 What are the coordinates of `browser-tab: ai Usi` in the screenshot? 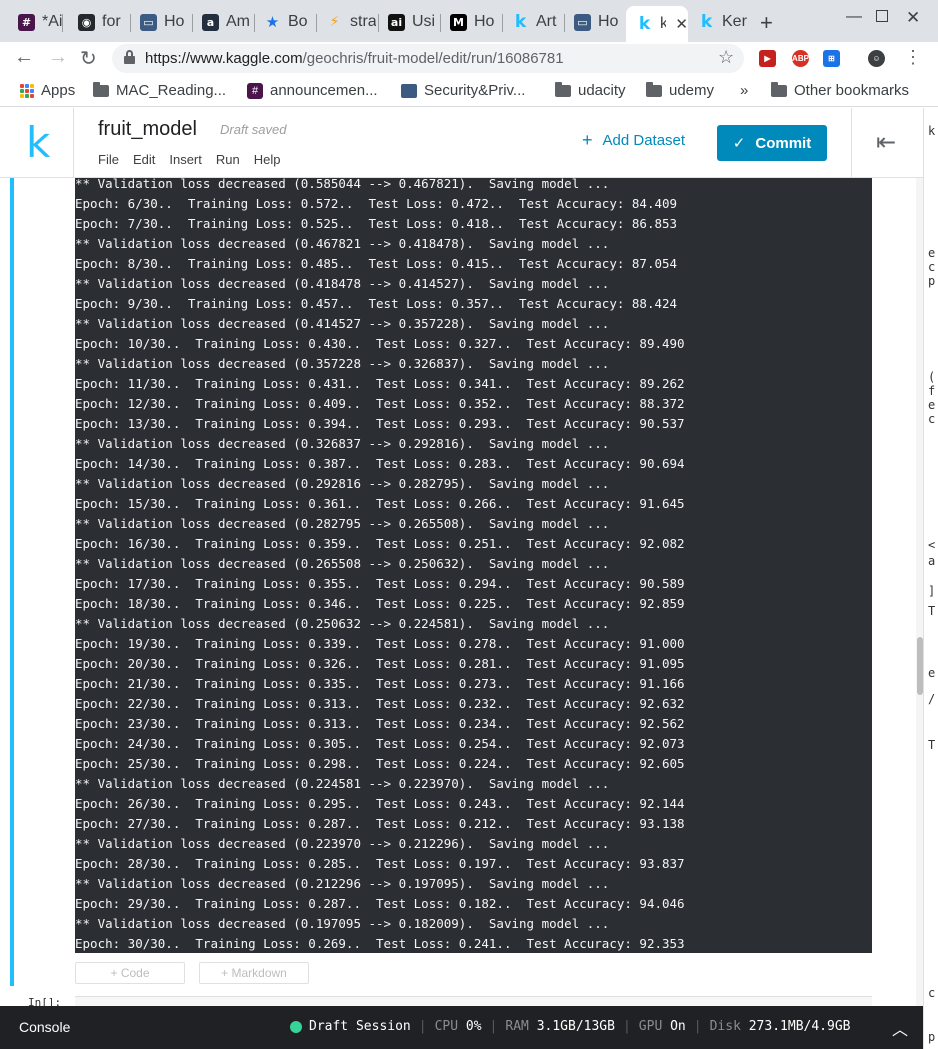 It's located at (408, 22).